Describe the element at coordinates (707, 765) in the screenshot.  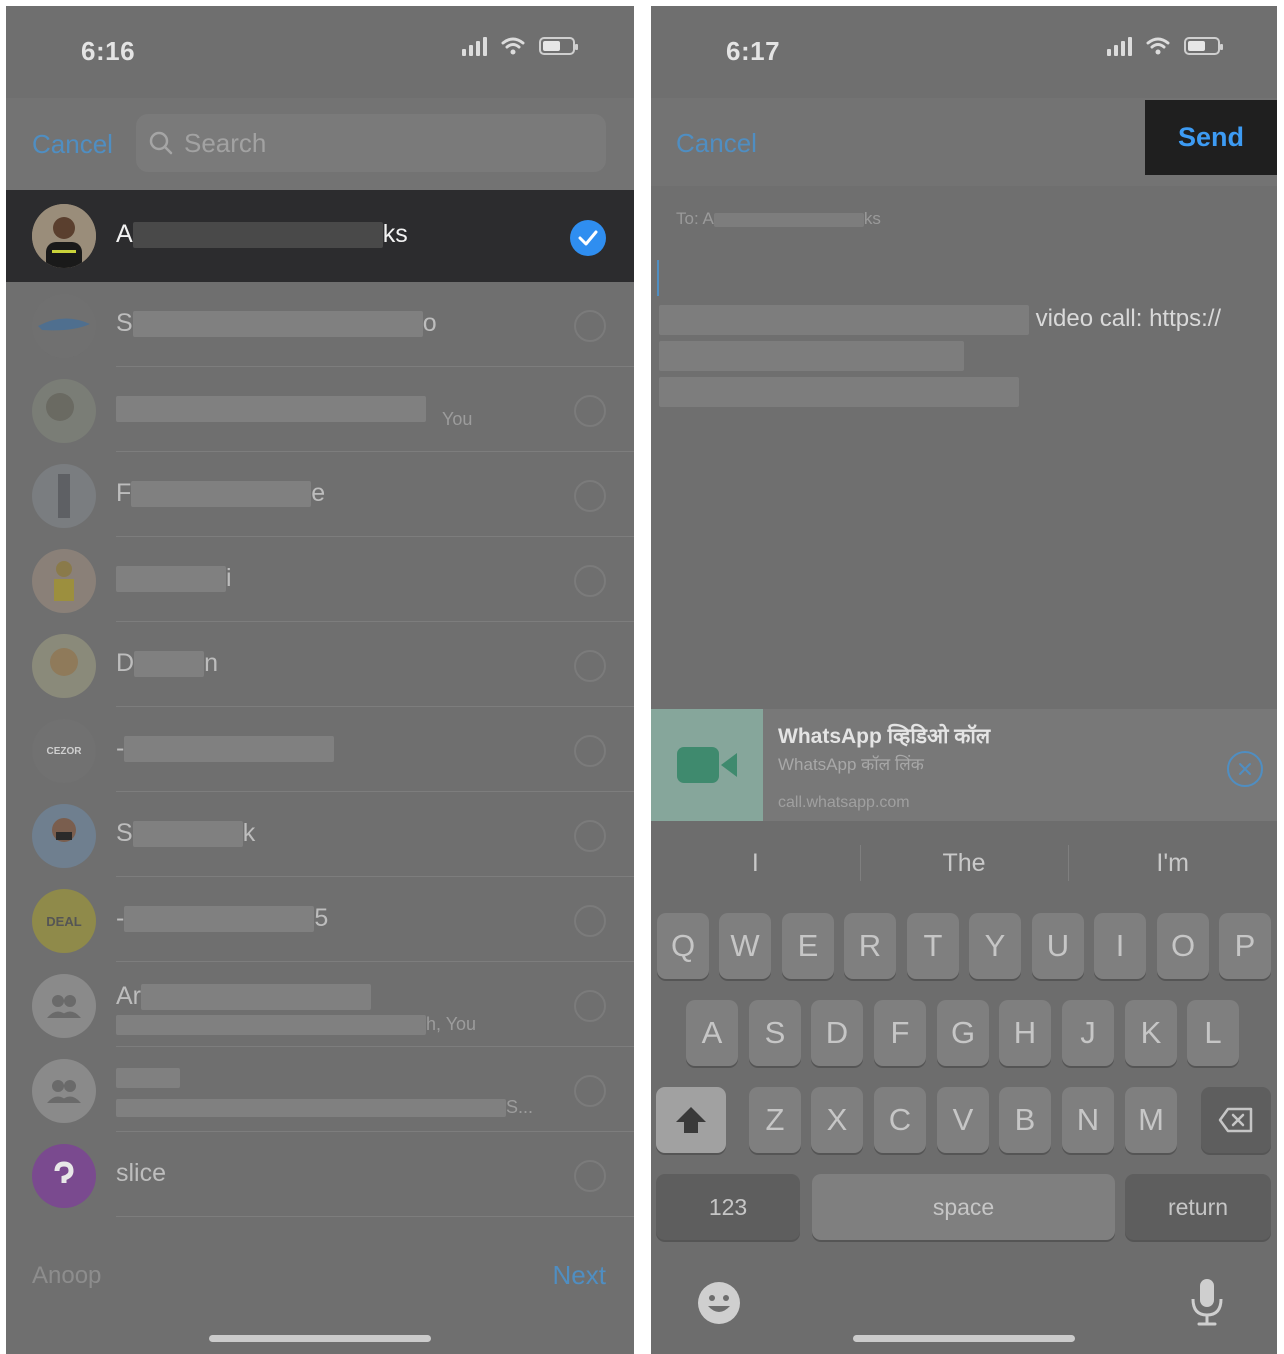
I see `link-thumbnail` at that location.